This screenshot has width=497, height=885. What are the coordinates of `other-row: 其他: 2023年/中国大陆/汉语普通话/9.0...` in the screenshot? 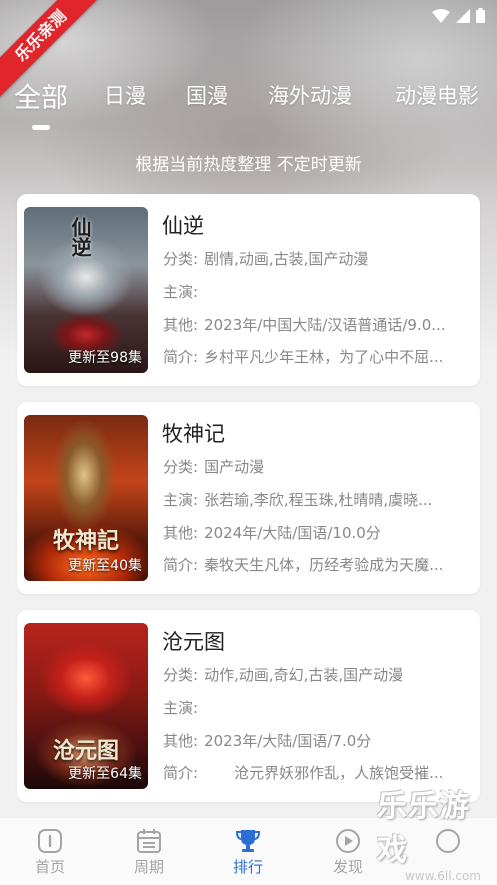 It's located at (318, 324).